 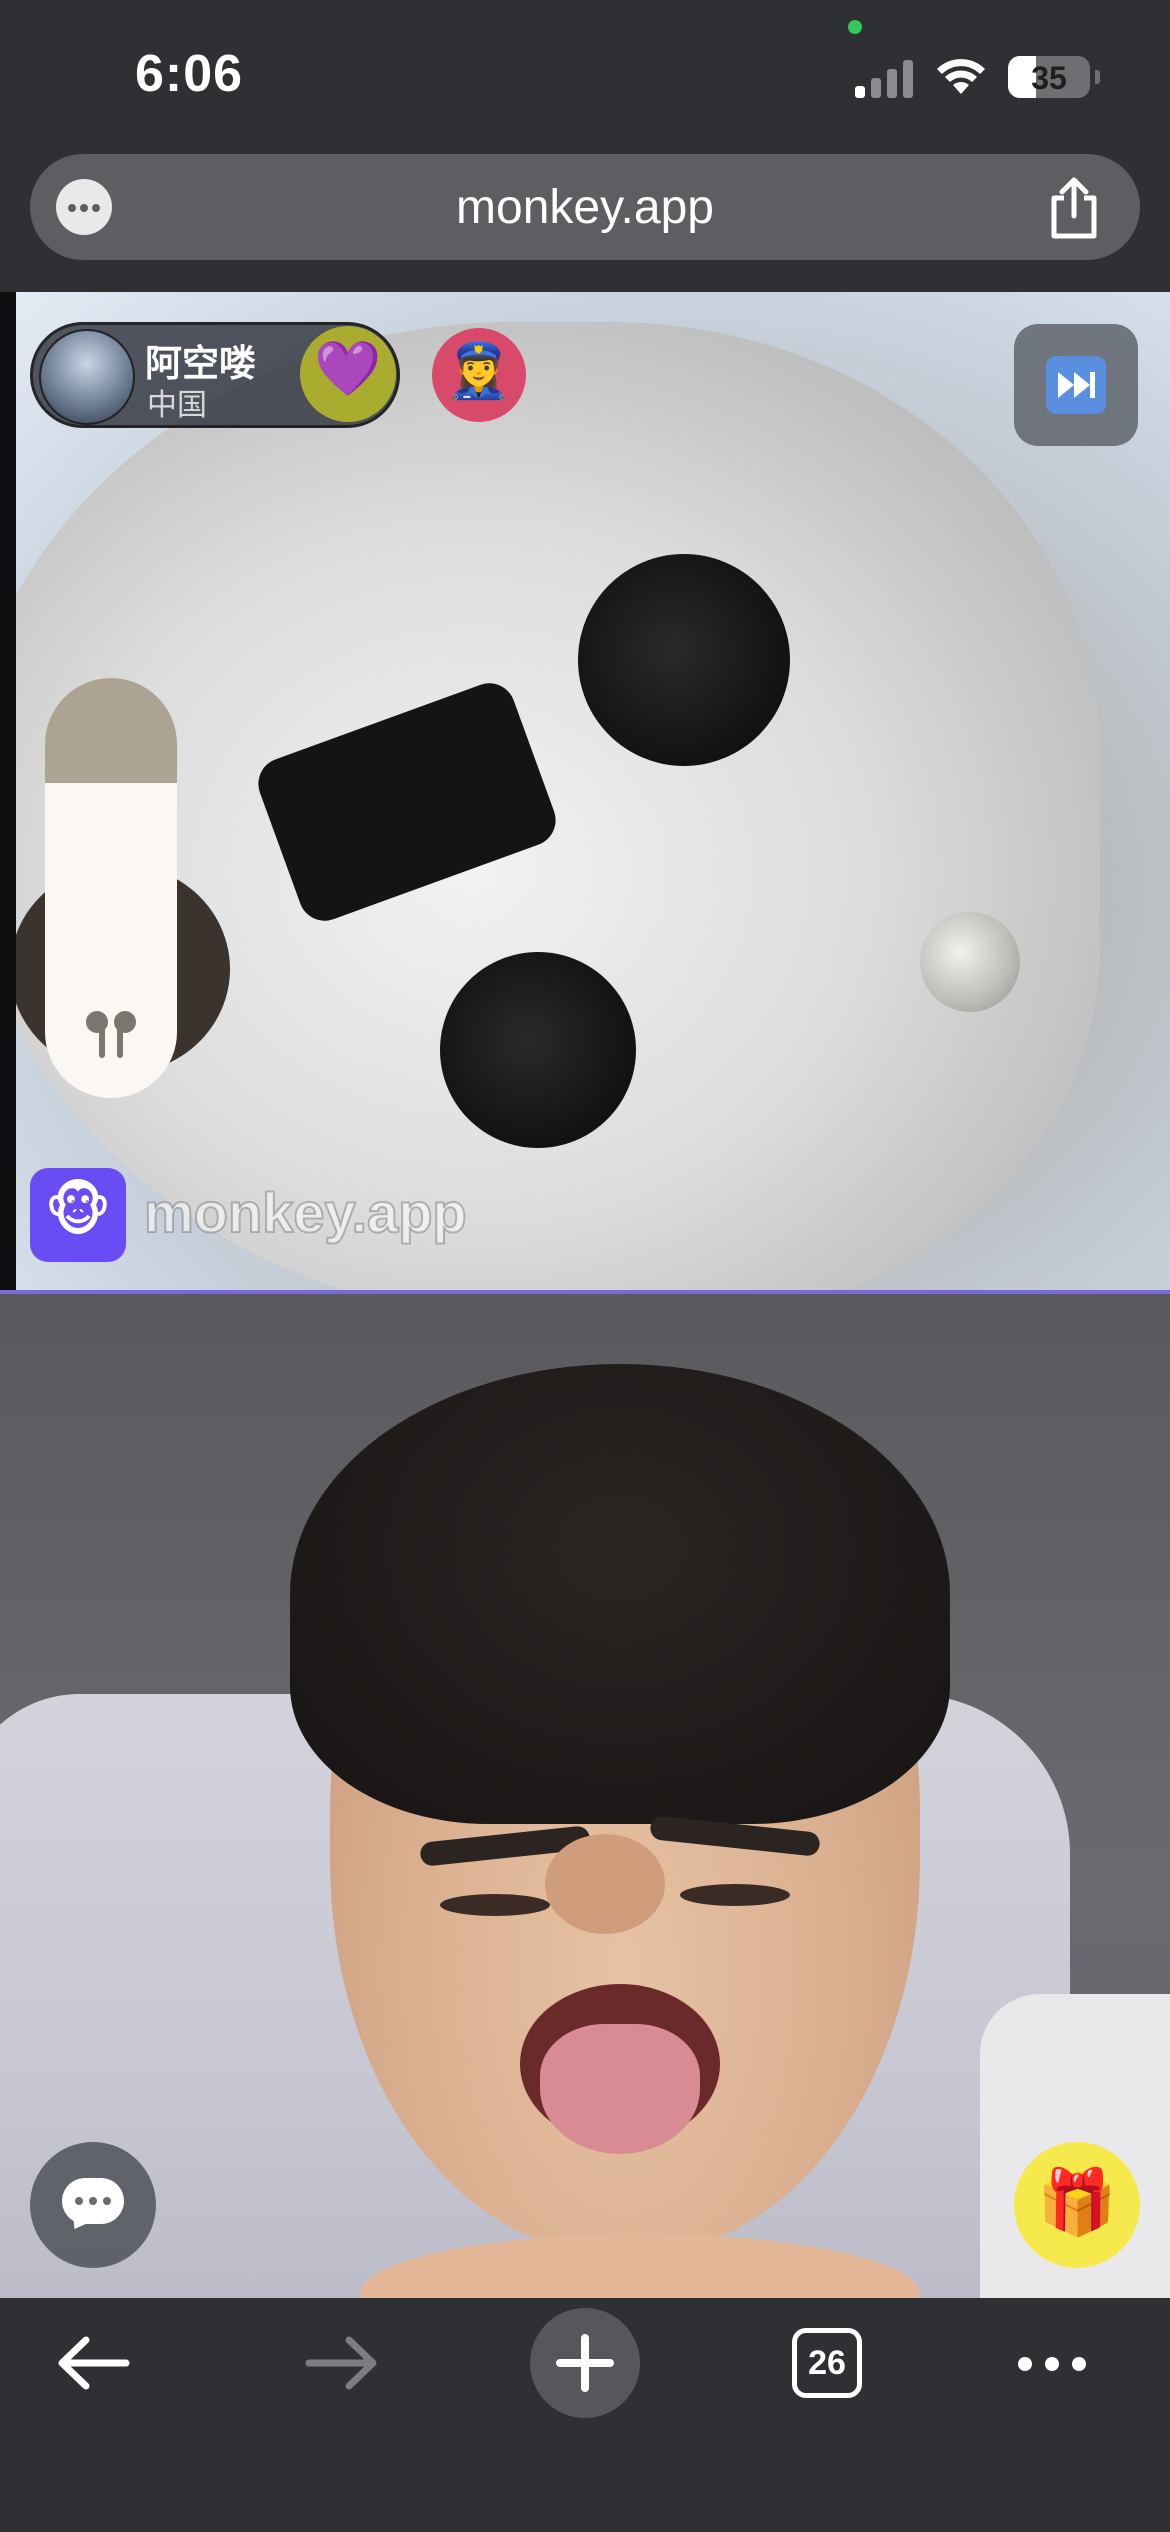 I want to click on new-tab-button, so click(x=585, y=2363).